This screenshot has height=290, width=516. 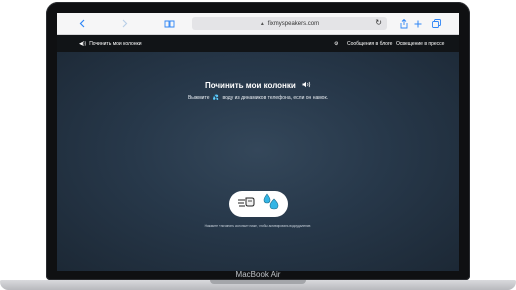 What do you see at coordinates (83, 43) in the screenshot?
I see `speaker-icon: ◀))` at bounding box center [83, 43].